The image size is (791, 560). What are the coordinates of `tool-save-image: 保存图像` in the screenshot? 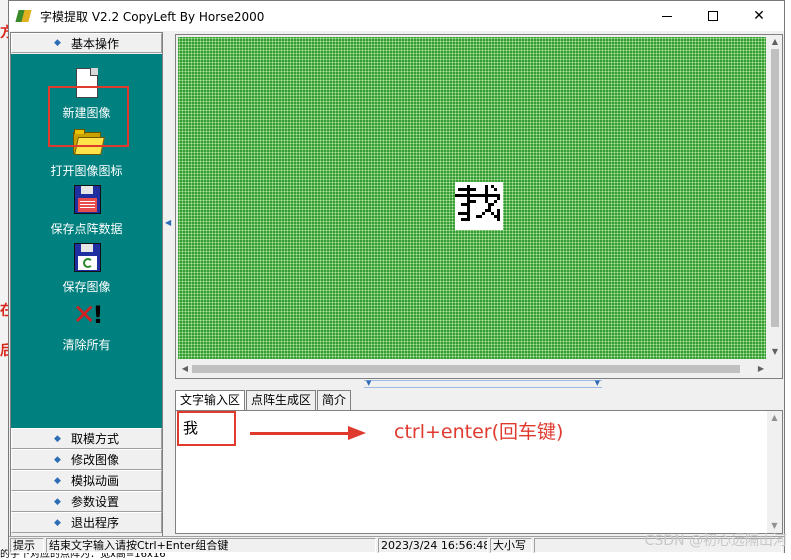 It's located at (86, 268).